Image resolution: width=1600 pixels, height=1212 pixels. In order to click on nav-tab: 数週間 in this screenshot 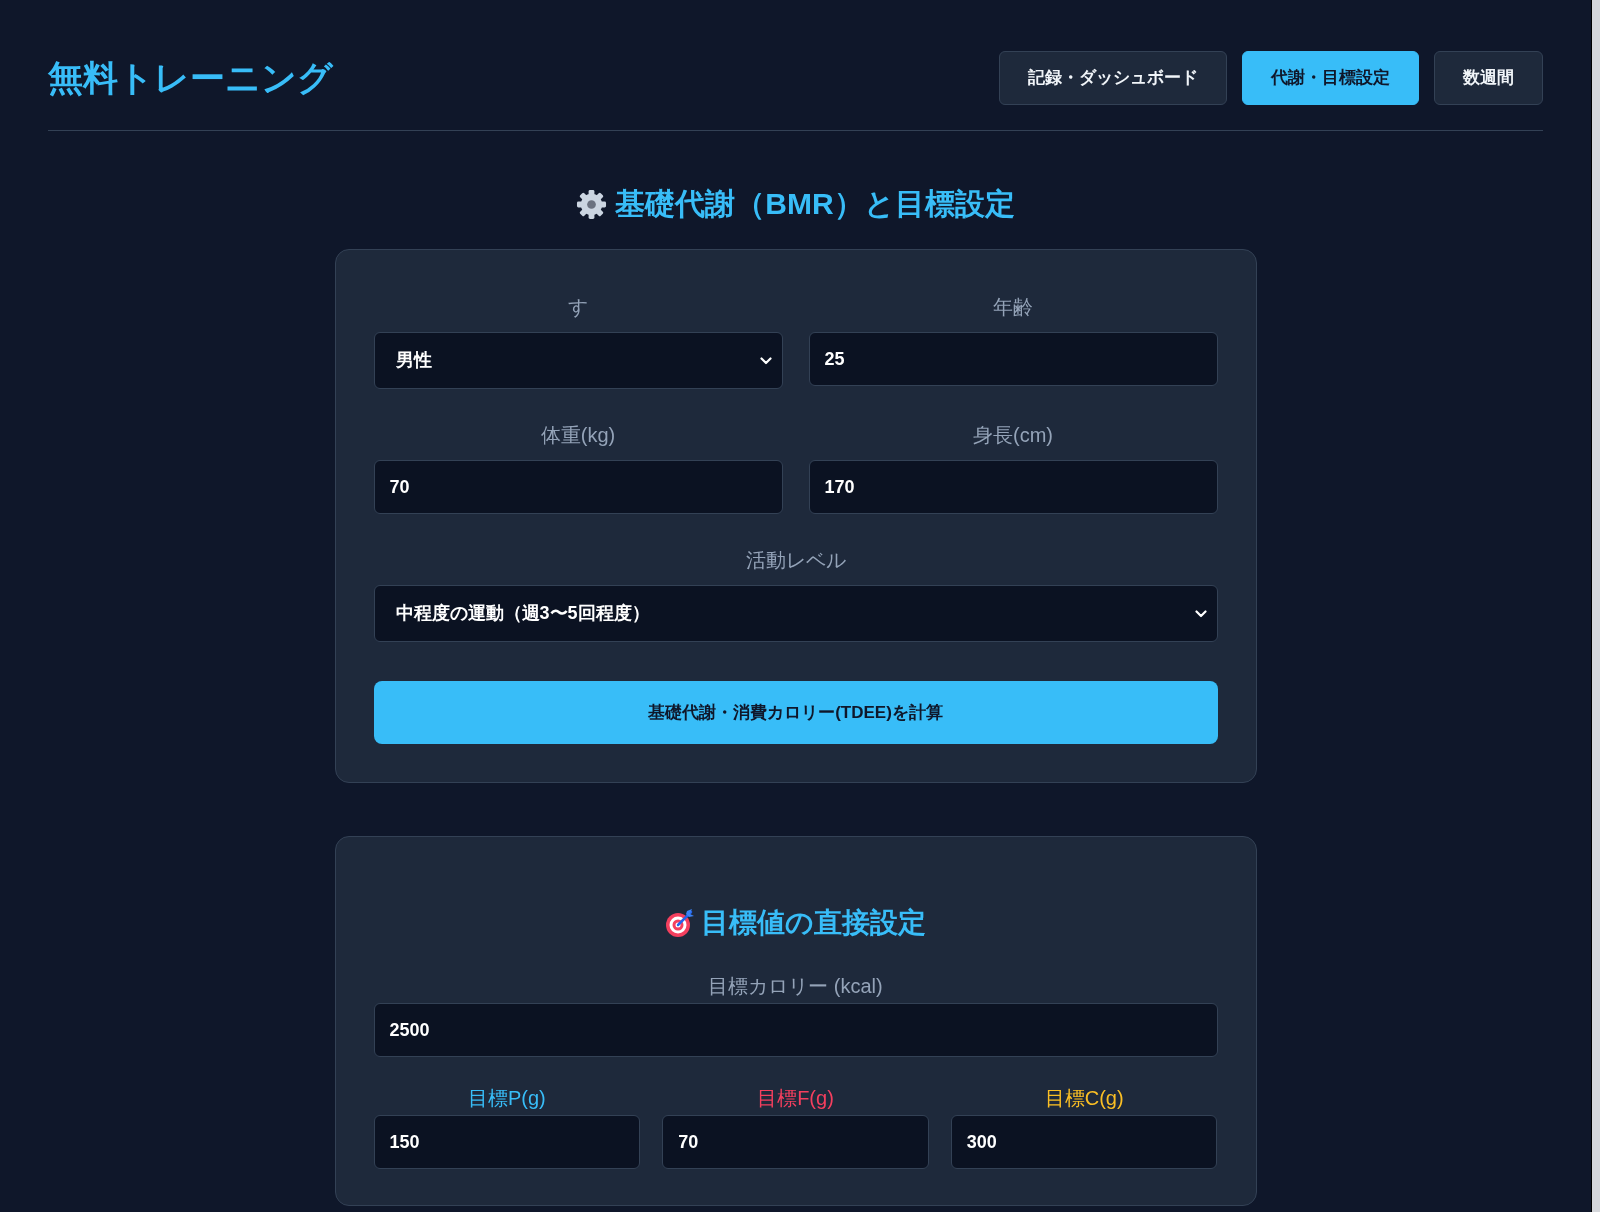, I will do `click(1488, 78)`.